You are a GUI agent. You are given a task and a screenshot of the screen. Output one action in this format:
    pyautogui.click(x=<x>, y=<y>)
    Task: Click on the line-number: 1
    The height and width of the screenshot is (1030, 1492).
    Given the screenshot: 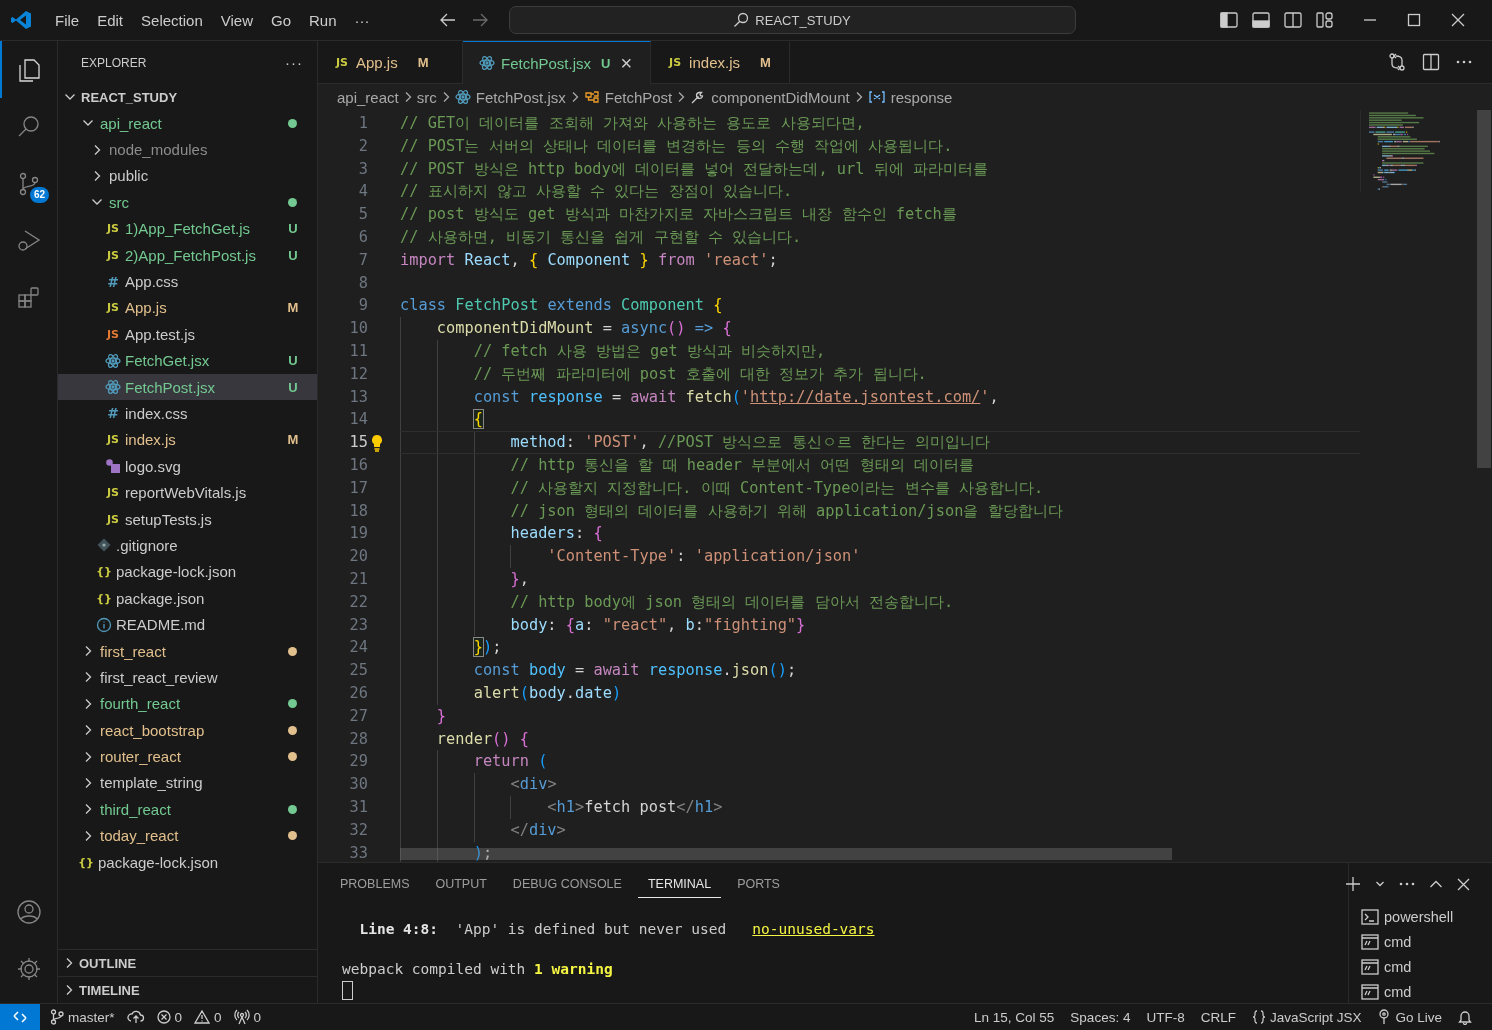 What is the action you would take?
    pyautogui.click(x=362, y=123)
    